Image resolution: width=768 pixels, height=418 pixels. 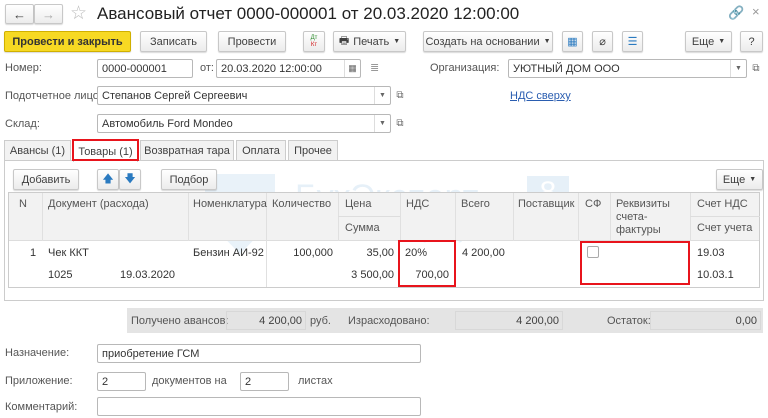 I want to click on table-more-button: Еще ▼, so click(x=739, y=179).